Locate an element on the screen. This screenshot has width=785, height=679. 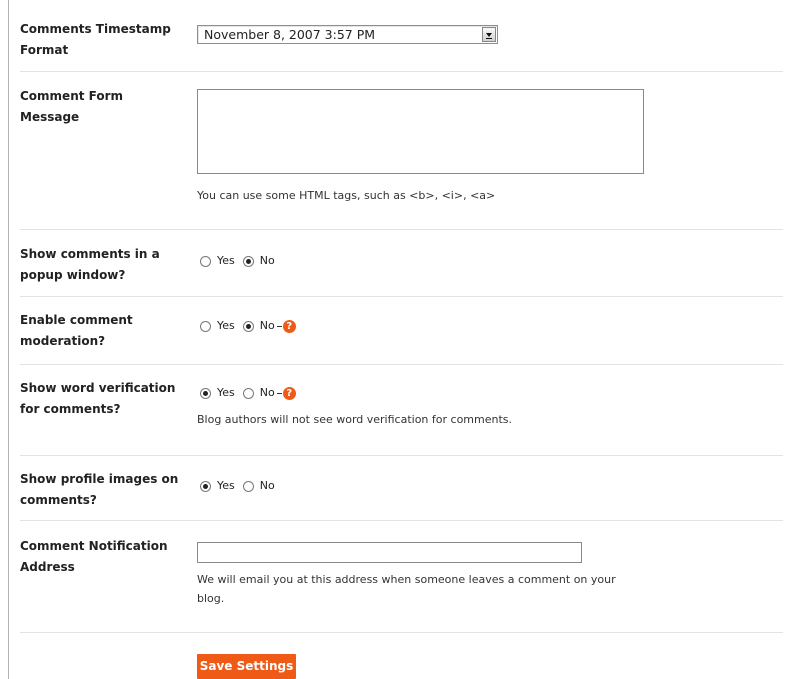
word-verification-options: Yes No ? is located at coordinates (356, 393).